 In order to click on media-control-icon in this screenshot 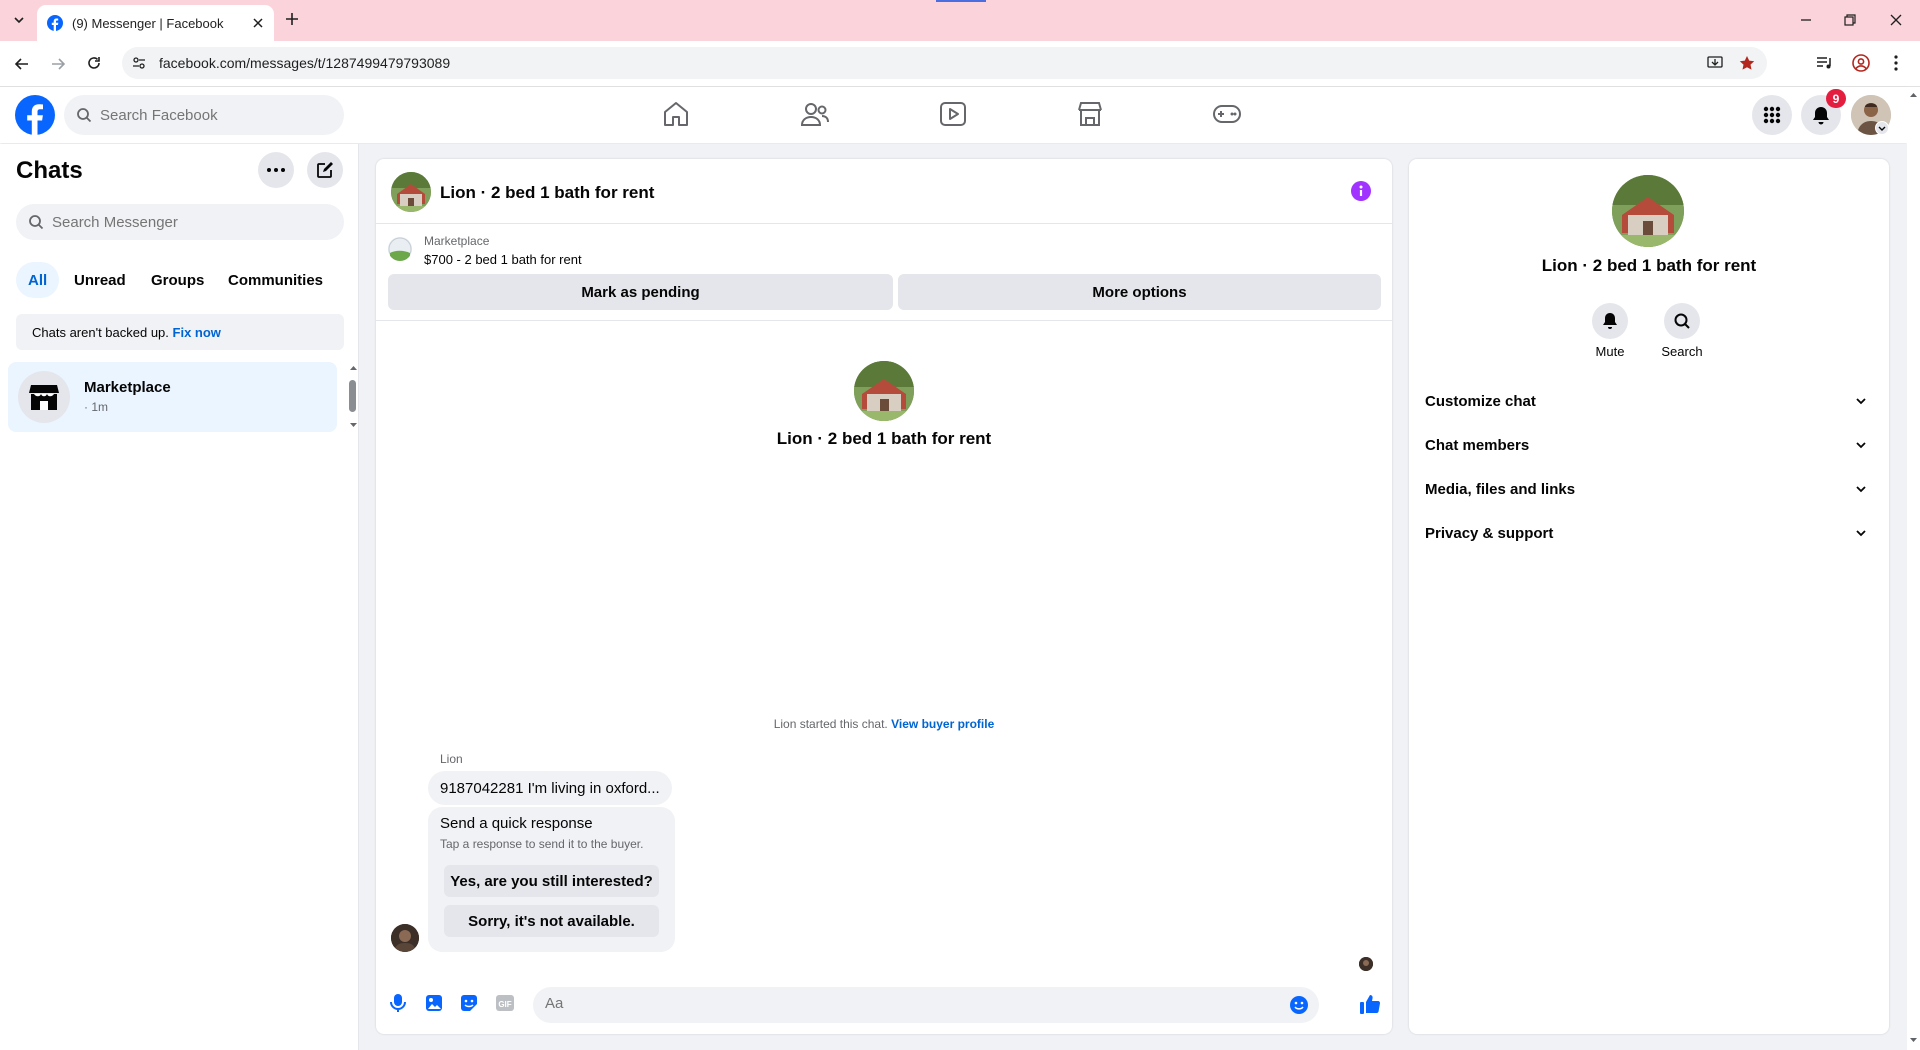, I will do `click(1825, 63)`.